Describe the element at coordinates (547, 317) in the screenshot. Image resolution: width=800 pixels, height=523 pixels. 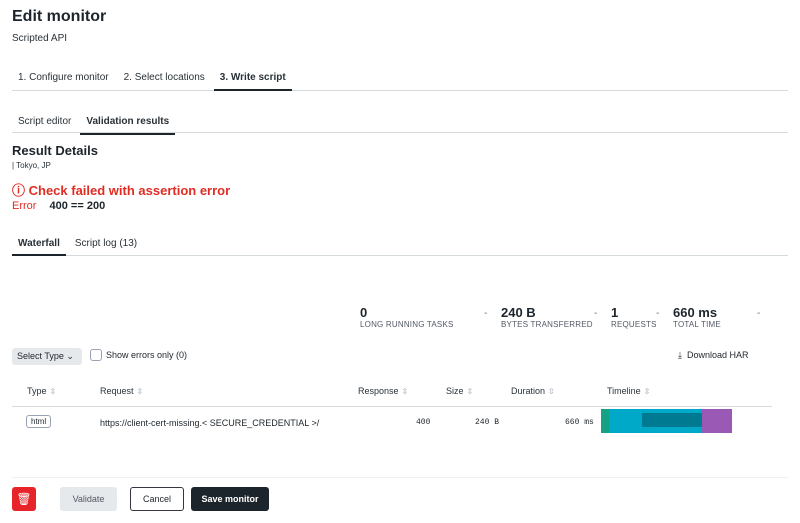
I see `summary-bytes: 240 B BYTES TRANSFERRED` at that location.